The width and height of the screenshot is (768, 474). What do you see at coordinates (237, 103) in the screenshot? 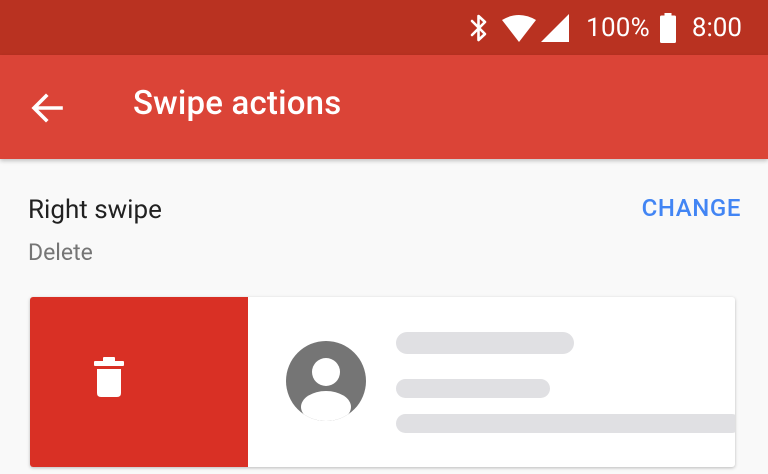
I see `page-title: Swipe actions` at bounding box center [237, 103].